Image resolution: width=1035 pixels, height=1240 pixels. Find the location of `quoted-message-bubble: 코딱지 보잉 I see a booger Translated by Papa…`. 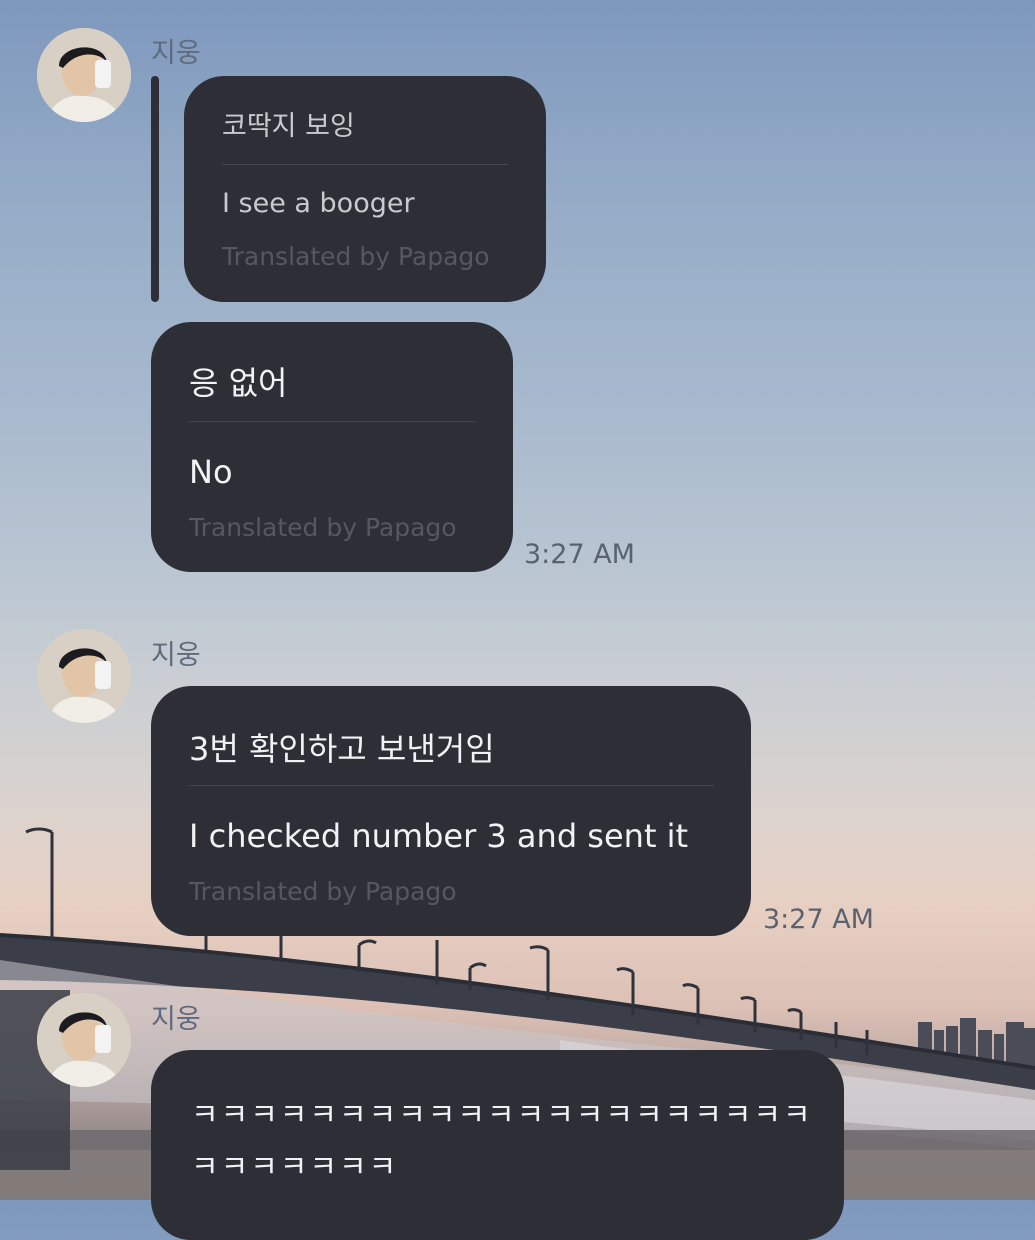

quoted-message-bubble: 코딱지 보잉 I see a booger Translated by Papa… is located at coordinates (365, 189).